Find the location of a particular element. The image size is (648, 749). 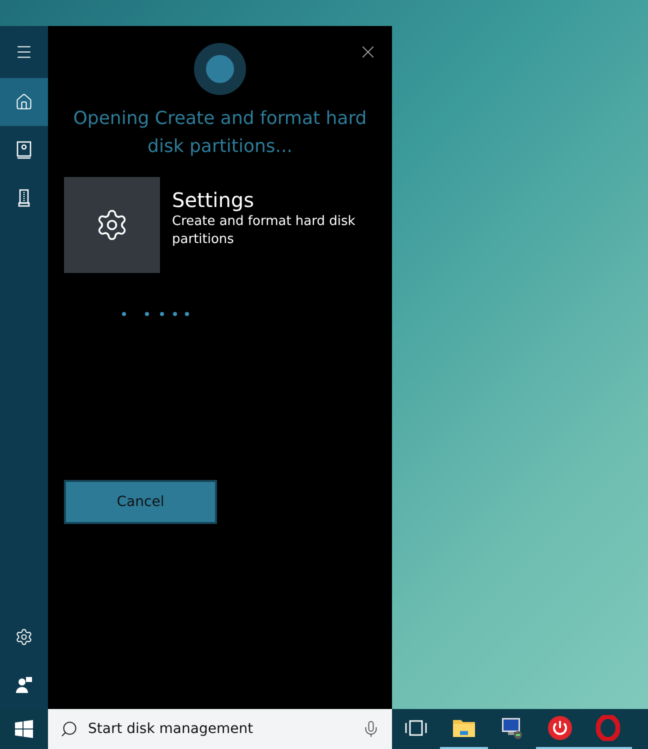

power-icon is located at coordinates (560, 728).